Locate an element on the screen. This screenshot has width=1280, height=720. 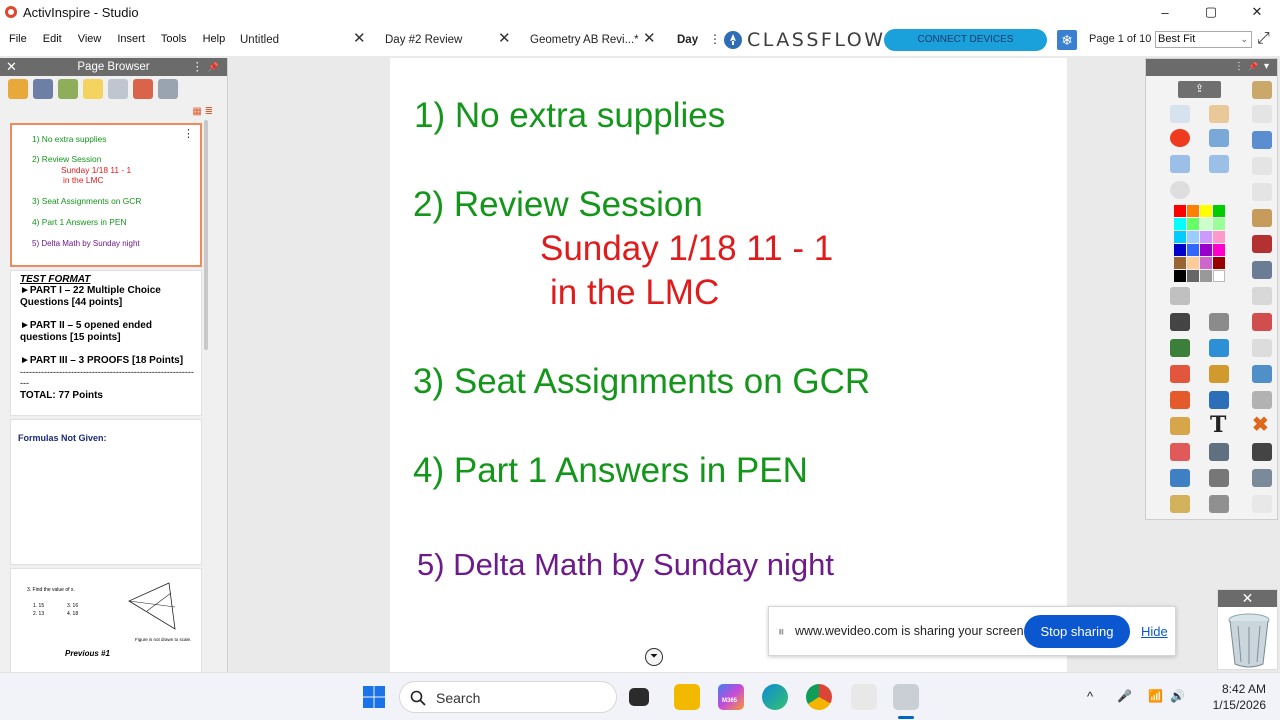
stop-sharing-button: Stop sharing is located at coordinates (1077, 631).